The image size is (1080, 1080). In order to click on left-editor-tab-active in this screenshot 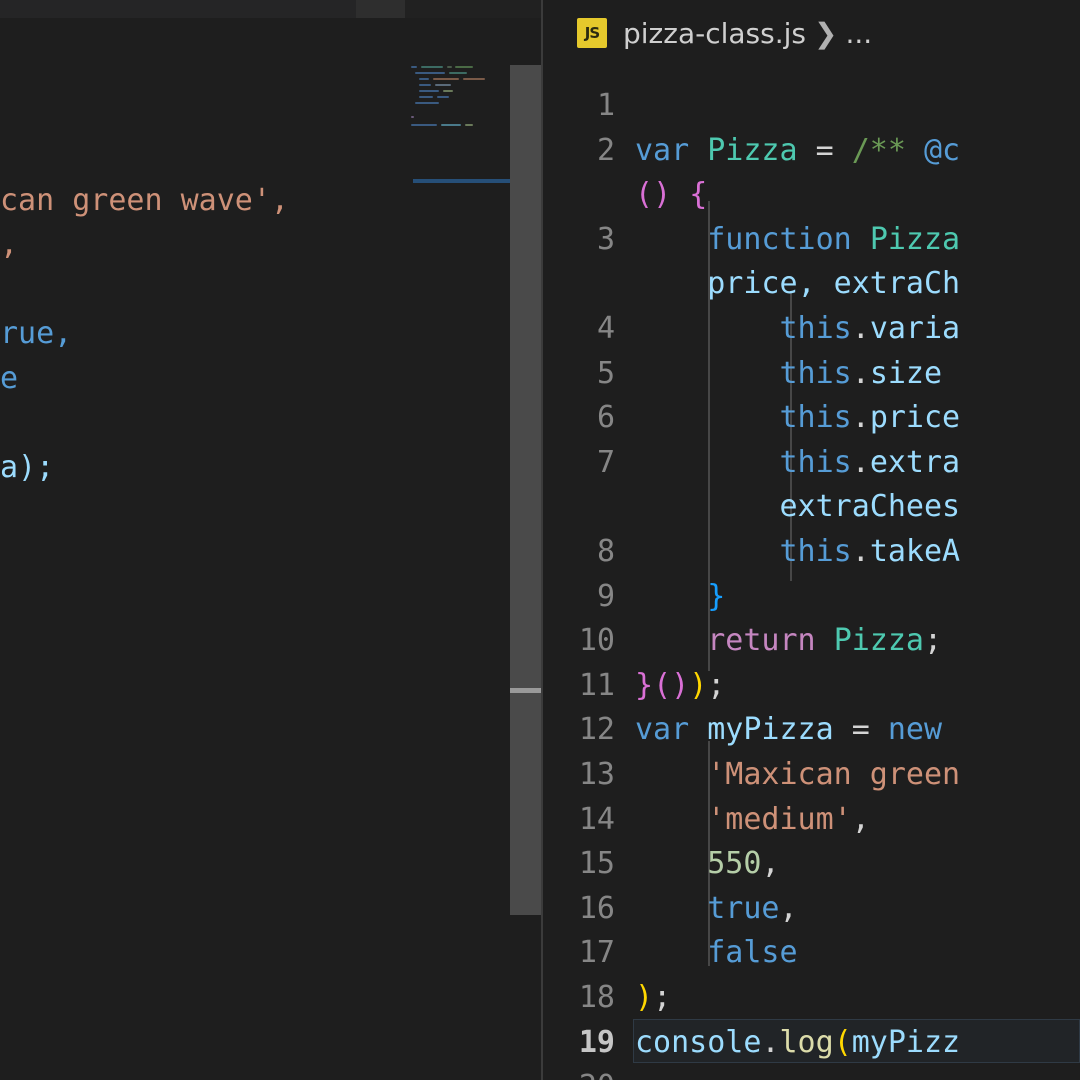, I will do `click(380, 9)`.